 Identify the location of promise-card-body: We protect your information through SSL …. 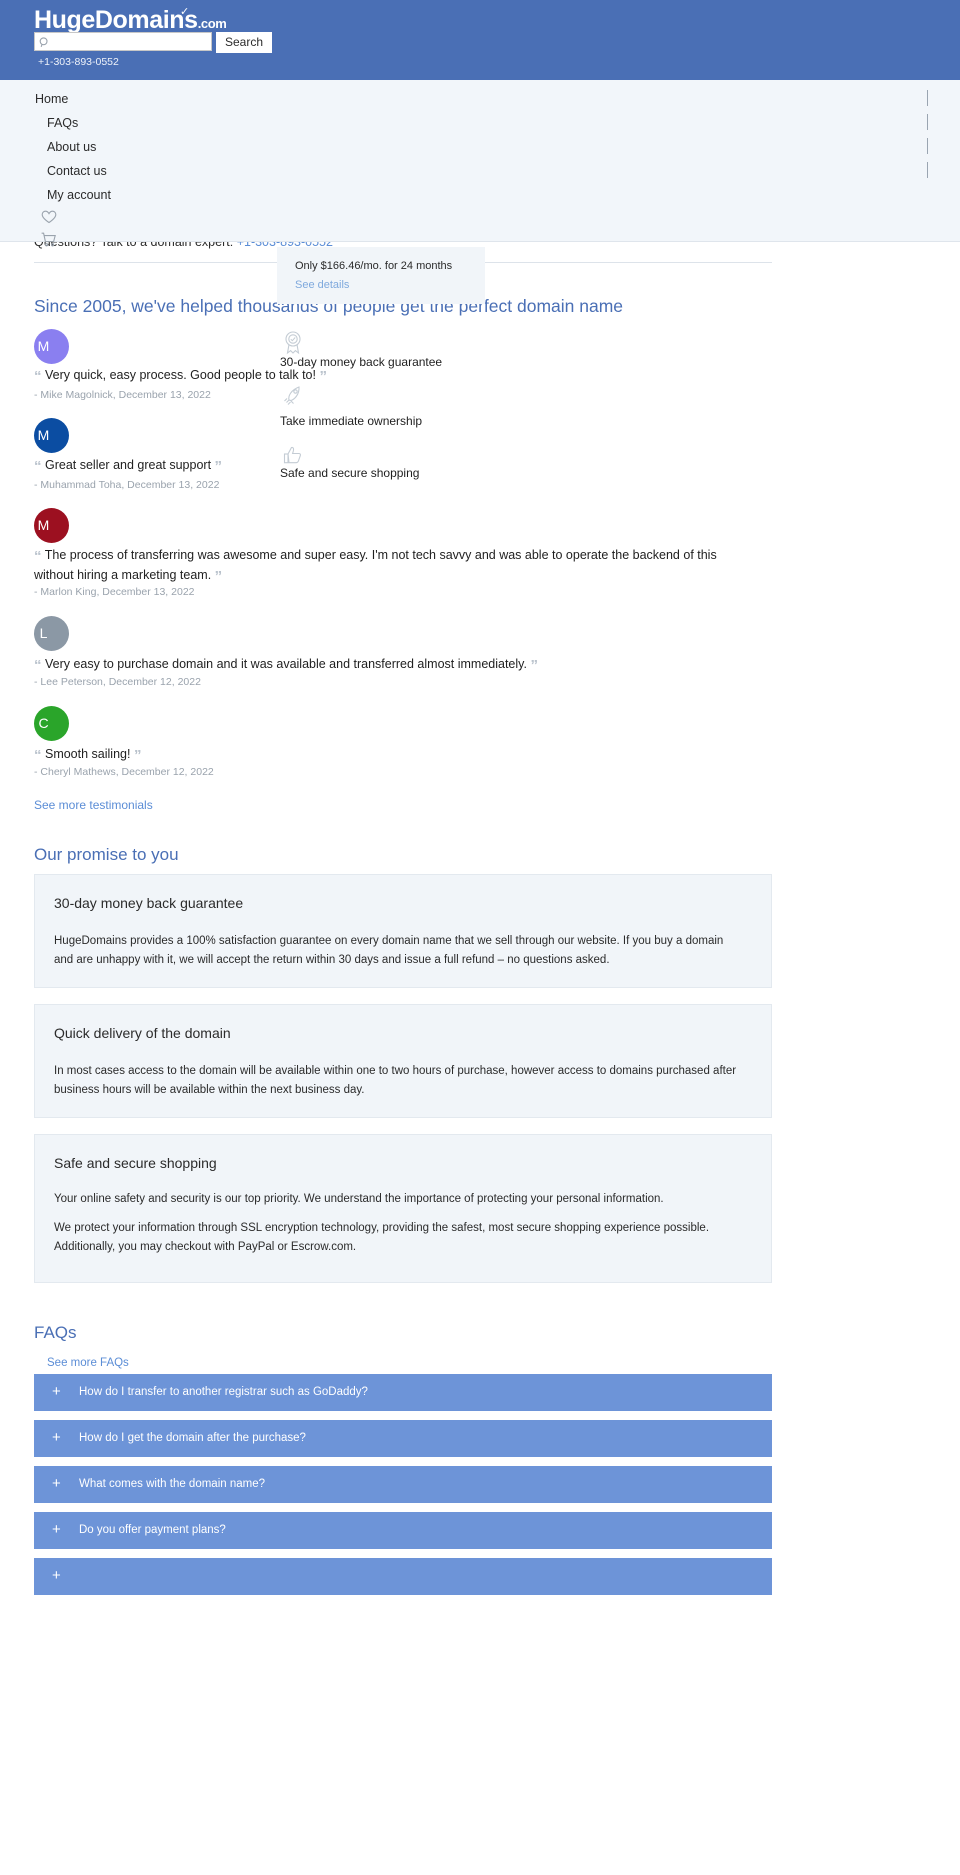
(382, 1237).